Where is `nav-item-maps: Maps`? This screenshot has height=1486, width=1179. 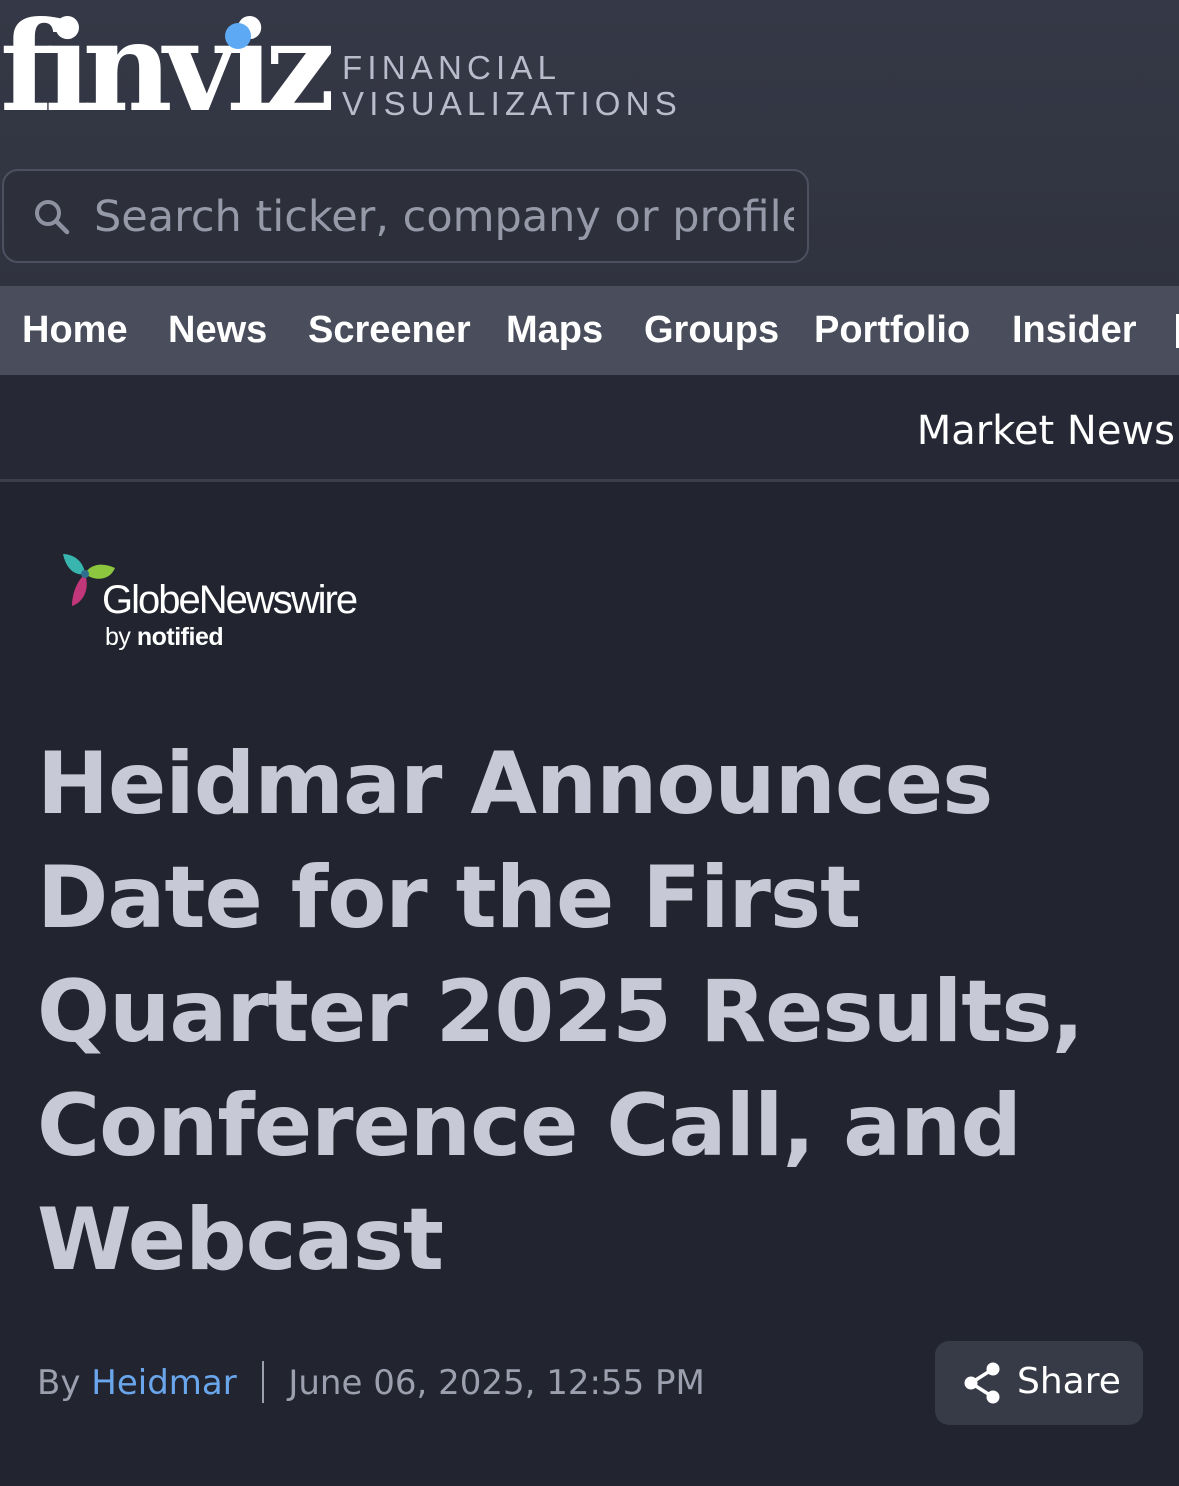
nav-item-maps: Maps is located at coordinates (554, 330).